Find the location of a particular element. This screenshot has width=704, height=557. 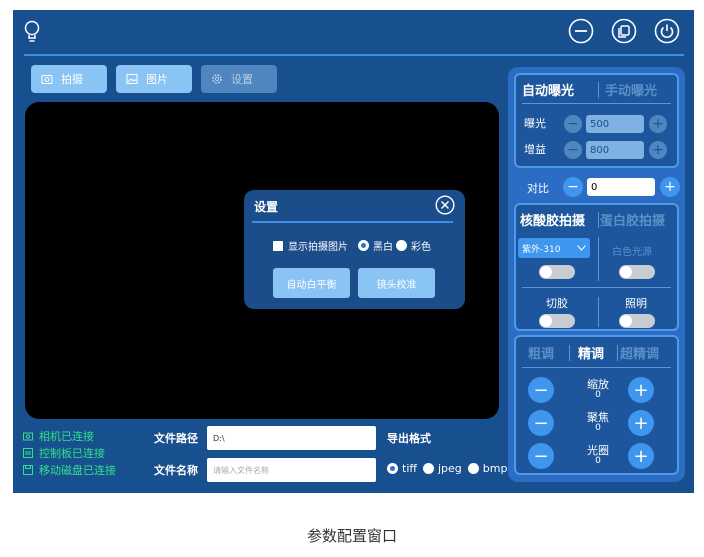

exposure-decrease-button: − is located at coordinates (573, 124).